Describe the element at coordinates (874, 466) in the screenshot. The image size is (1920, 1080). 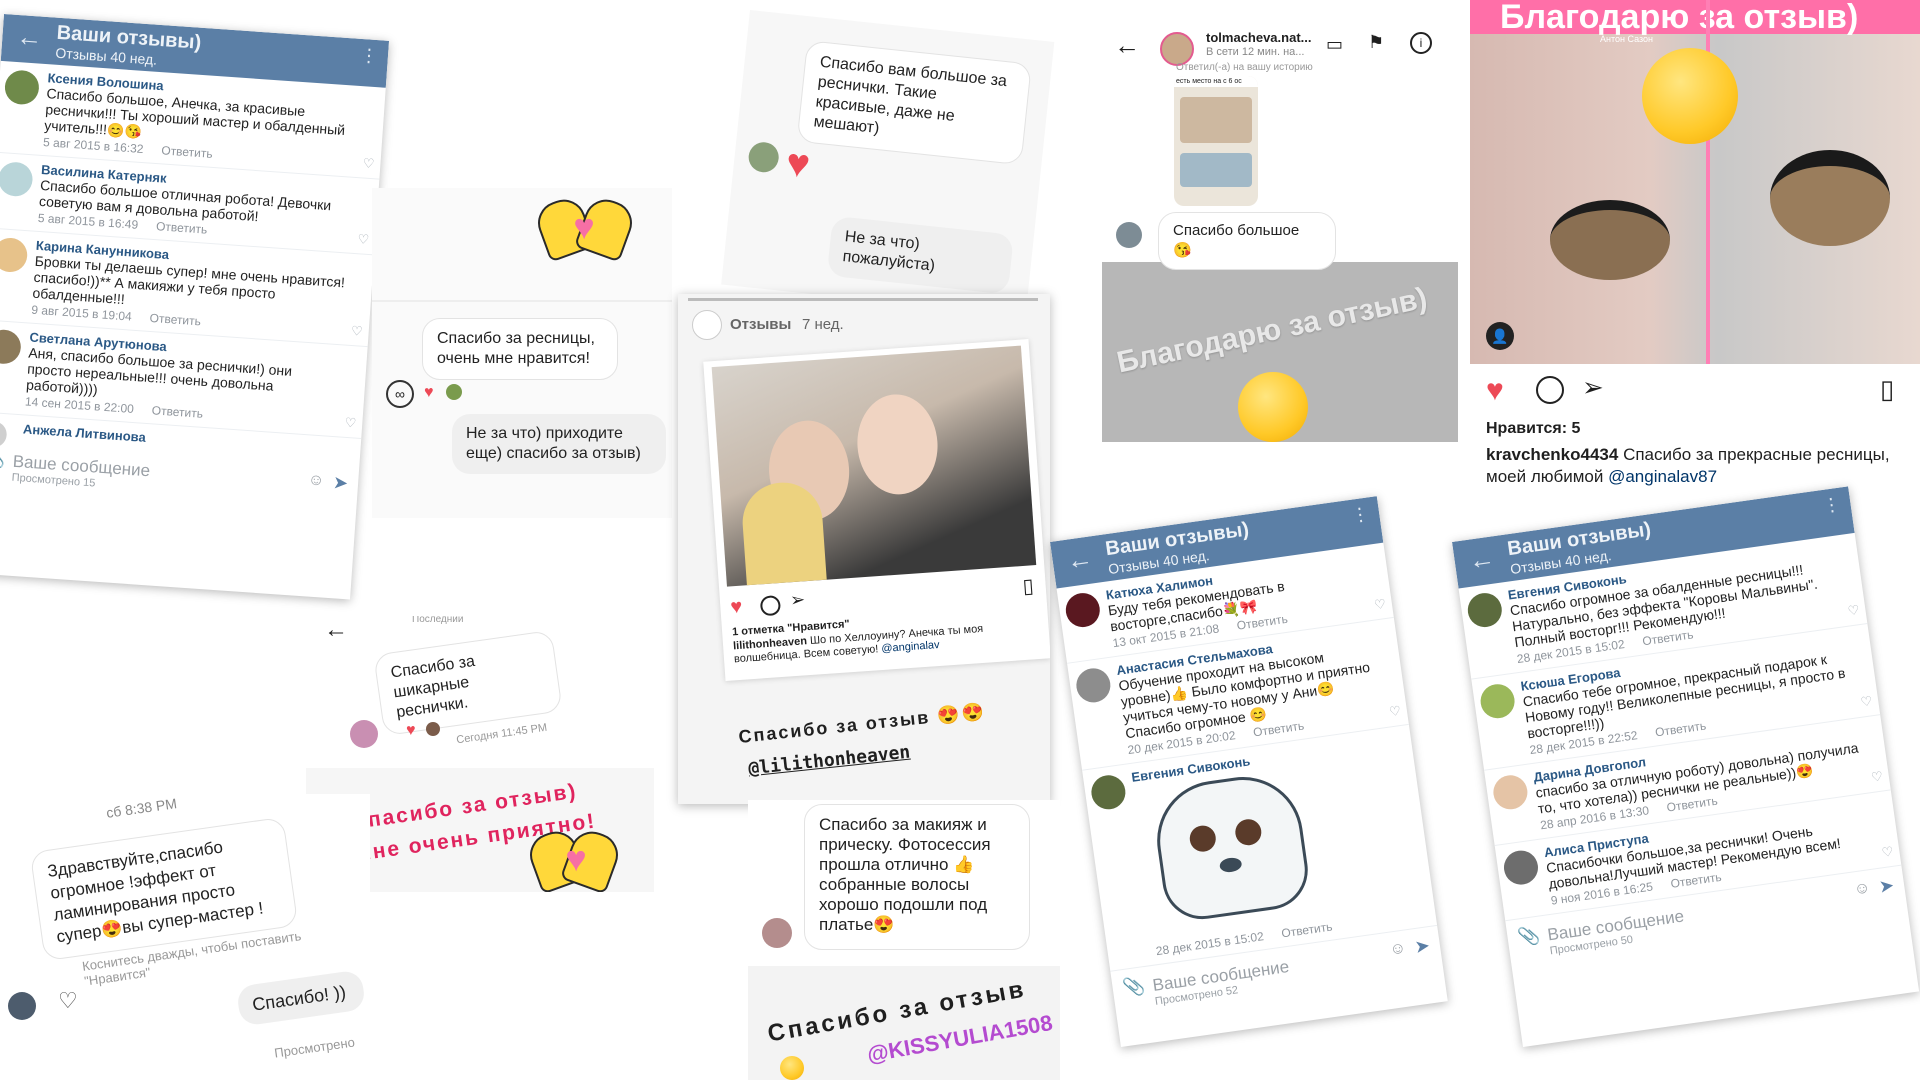
I see `post-photo` at that location.